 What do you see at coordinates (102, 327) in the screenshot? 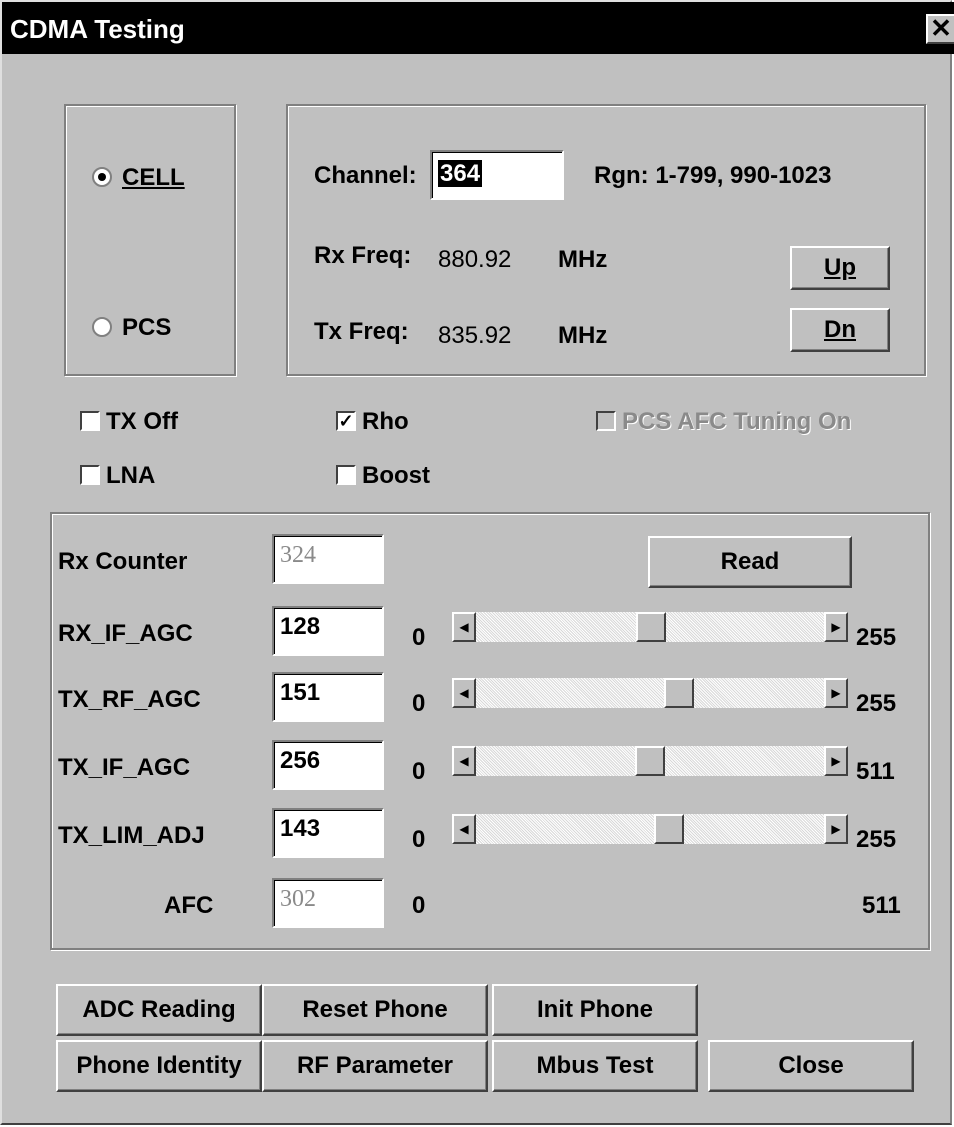
I see `pcs-radio-button` at bounding box center [102, 327].